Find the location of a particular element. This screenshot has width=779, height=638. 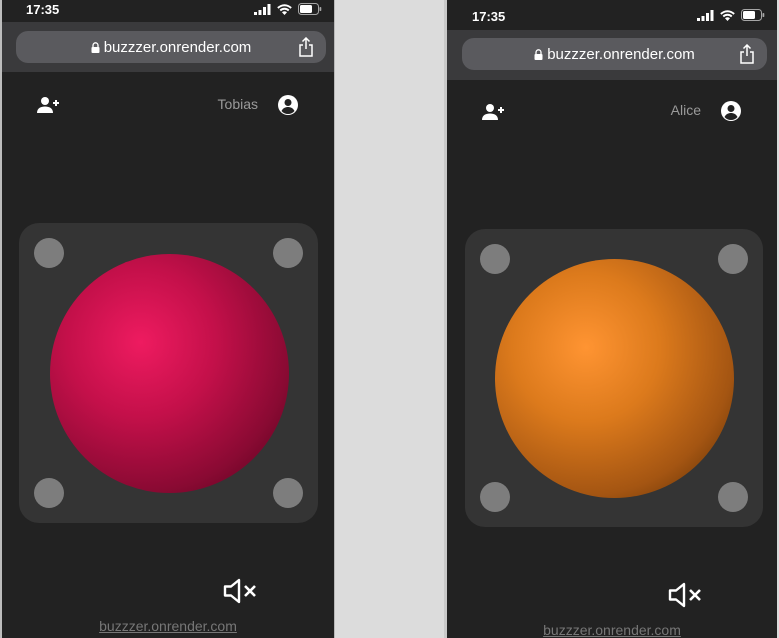

app-header: Tobias is located at coordinates (168, 105).